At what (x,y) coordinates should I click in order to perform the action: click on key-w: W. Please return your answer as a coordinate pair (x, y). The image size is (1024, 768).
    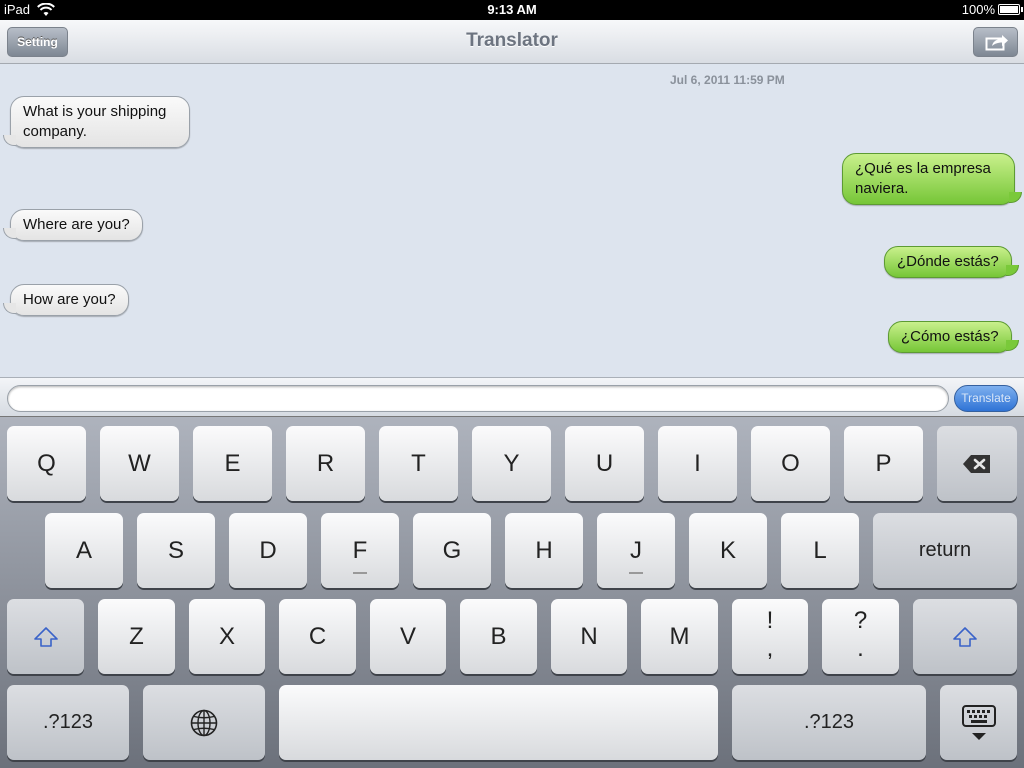
    Looking at the image, I should click on (139, 463).